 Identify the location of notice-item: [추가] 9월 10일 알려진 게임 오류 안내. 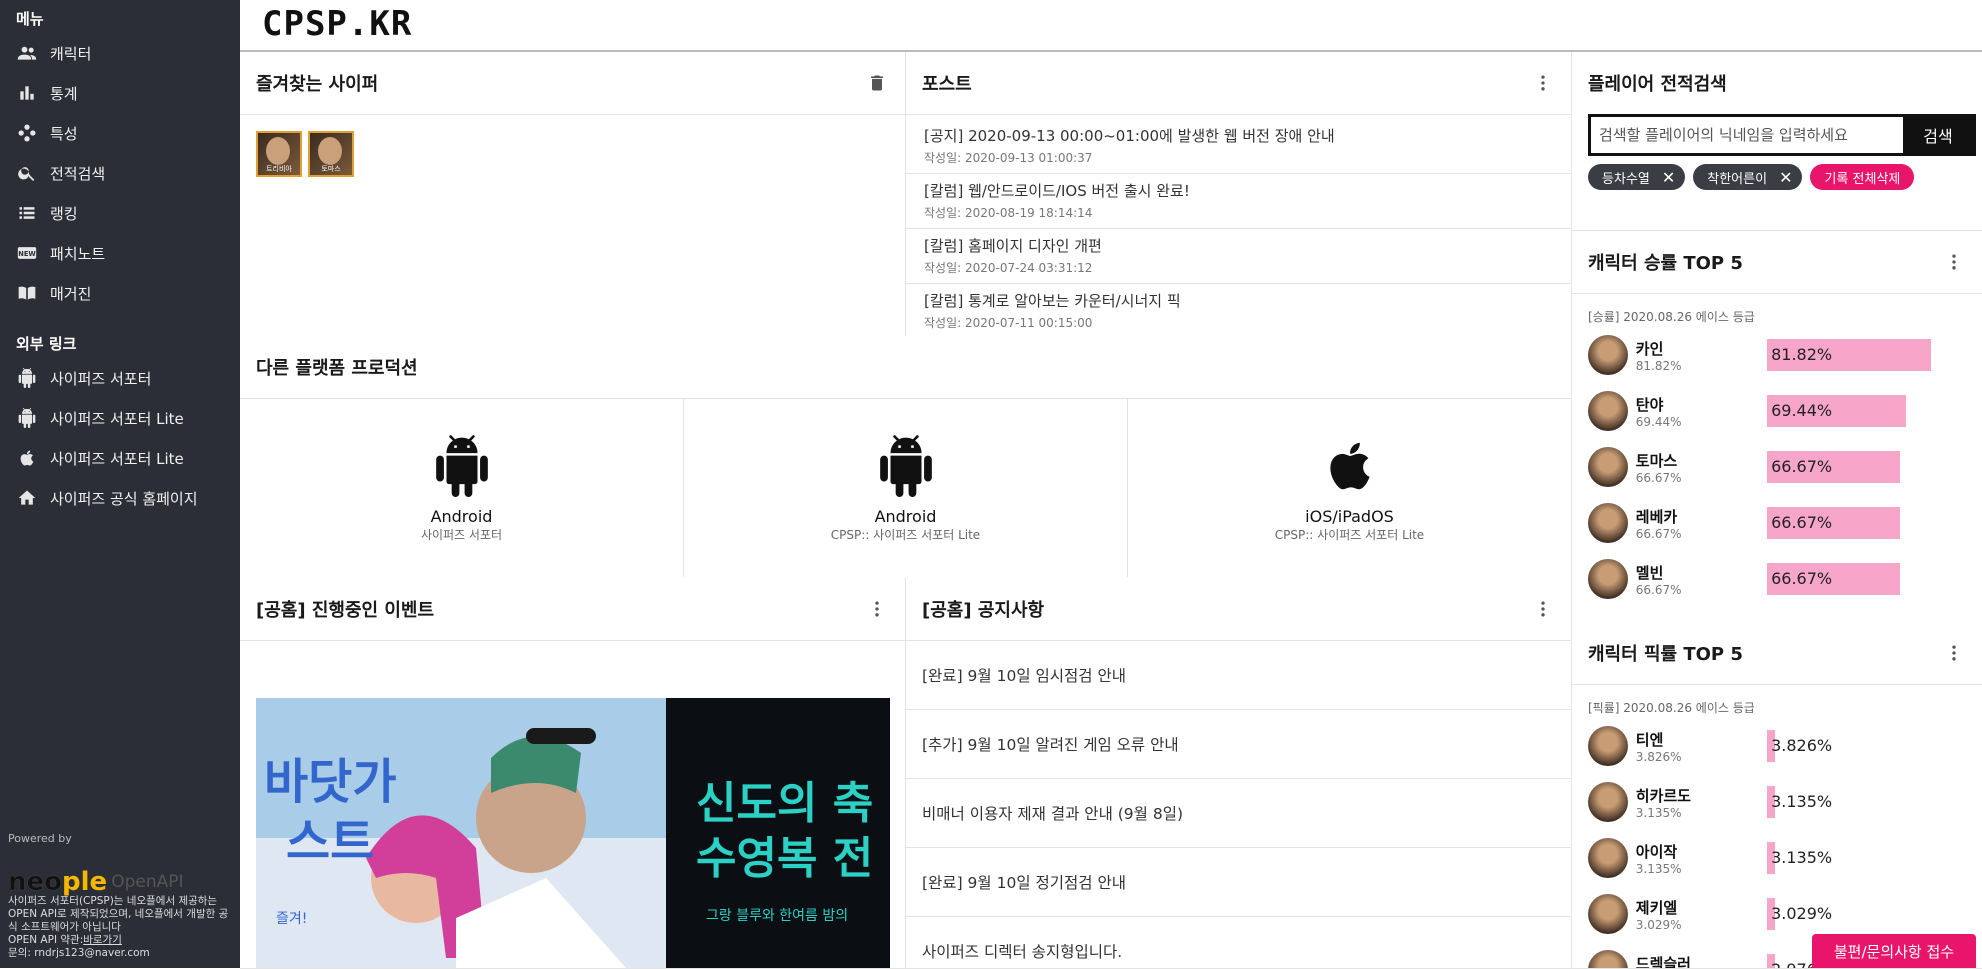
(1238, 744).